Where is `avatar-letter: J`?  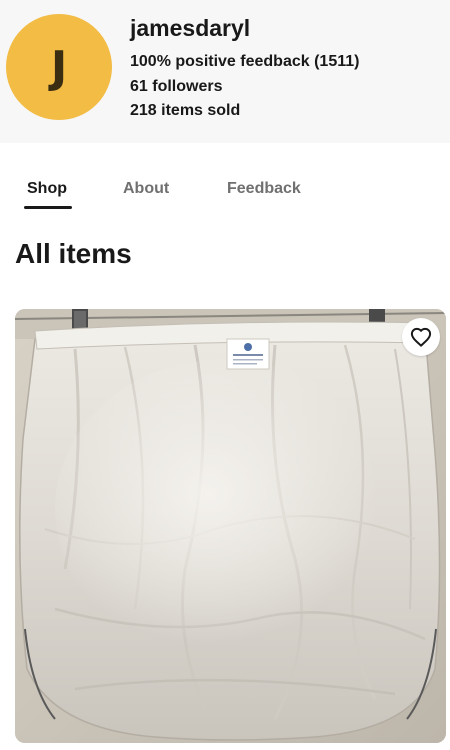 avatar-letter: J is located at coordinates (59, 67).